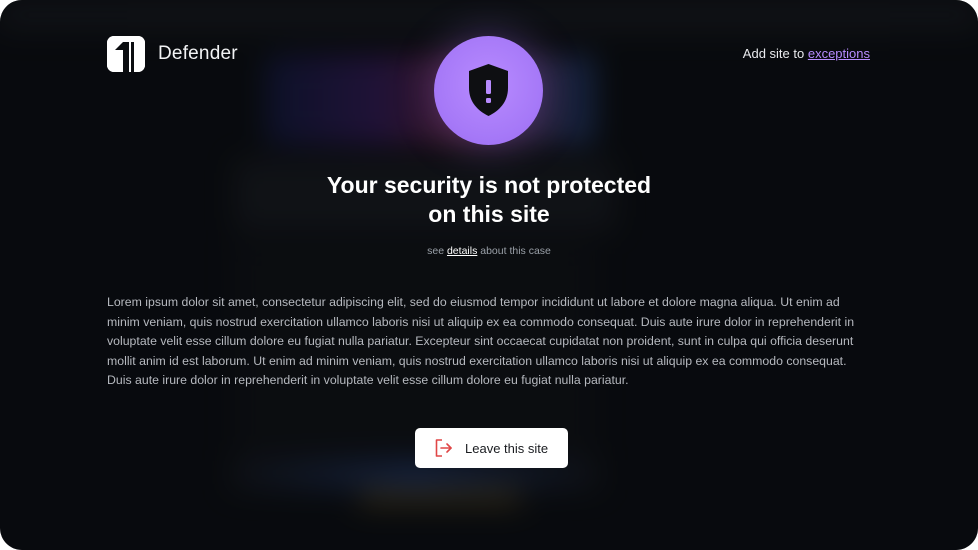  Describe the element at coordinates (514, 251) in the screenshot. I see `details-suffix: about this case` at that location.